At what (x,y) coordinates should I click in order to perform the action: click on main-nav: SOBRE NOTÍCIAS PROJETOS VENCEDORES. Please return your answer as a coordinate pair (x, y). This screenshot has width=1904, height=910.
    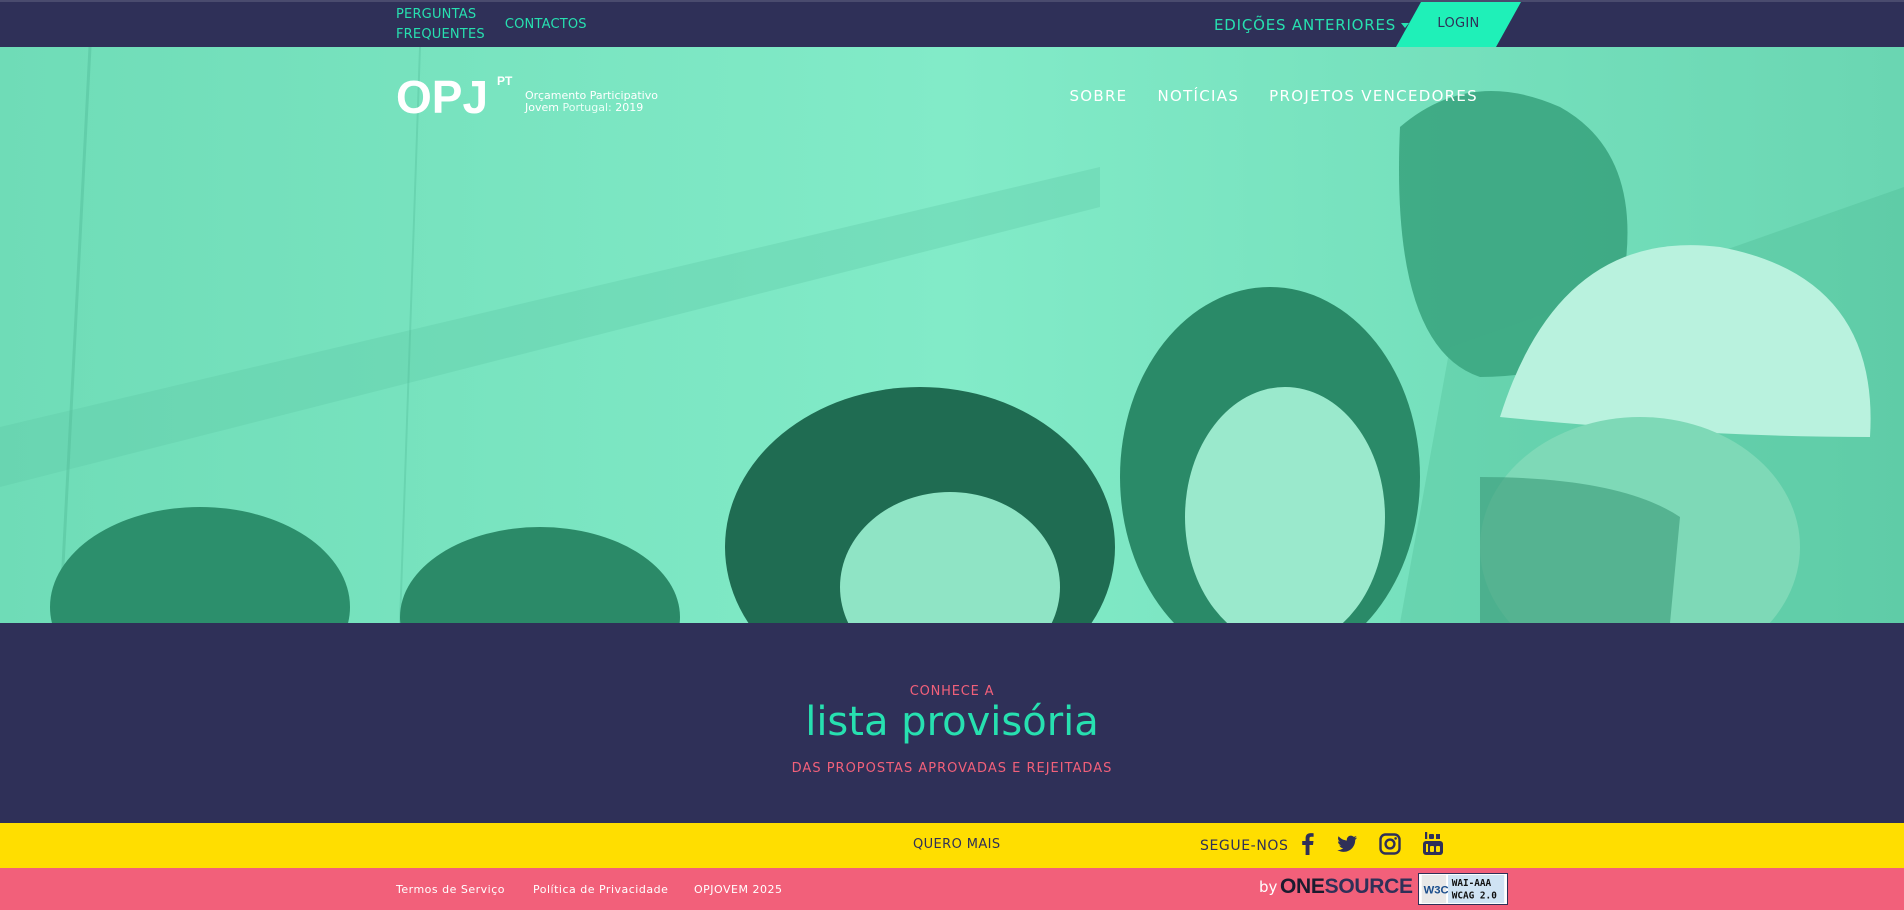
    Looking at the image, I should click on (1273, 96).